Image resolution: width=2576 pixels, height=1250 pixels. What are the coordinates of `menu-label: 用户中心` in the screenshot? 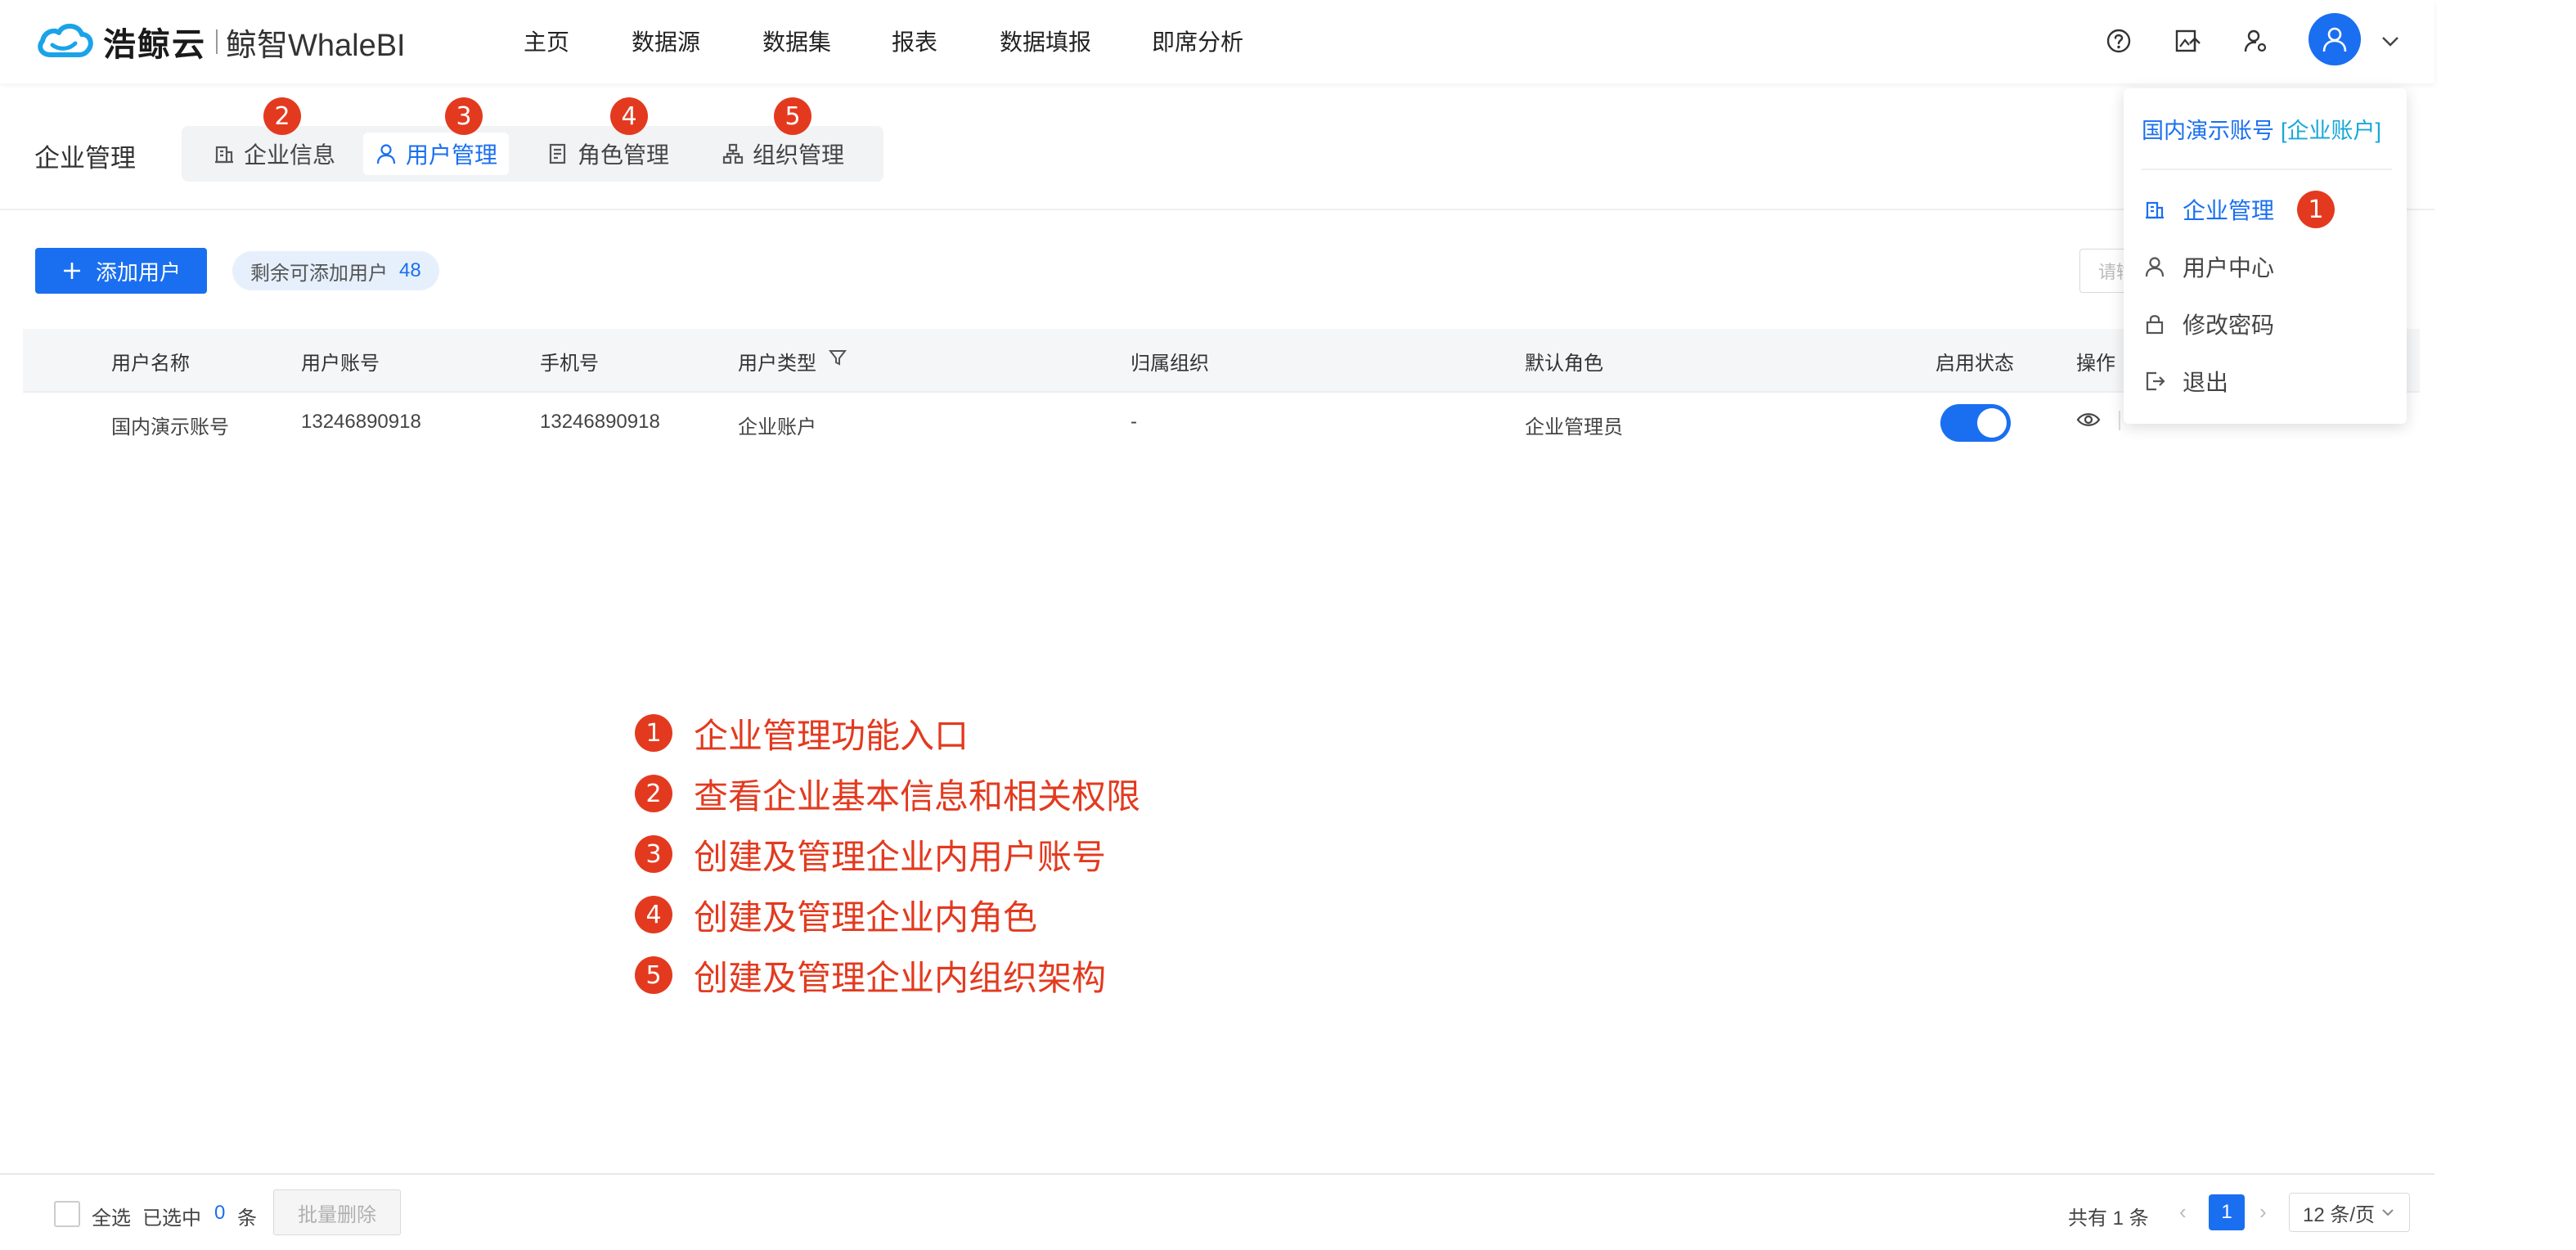 It's located at (2229, 268).